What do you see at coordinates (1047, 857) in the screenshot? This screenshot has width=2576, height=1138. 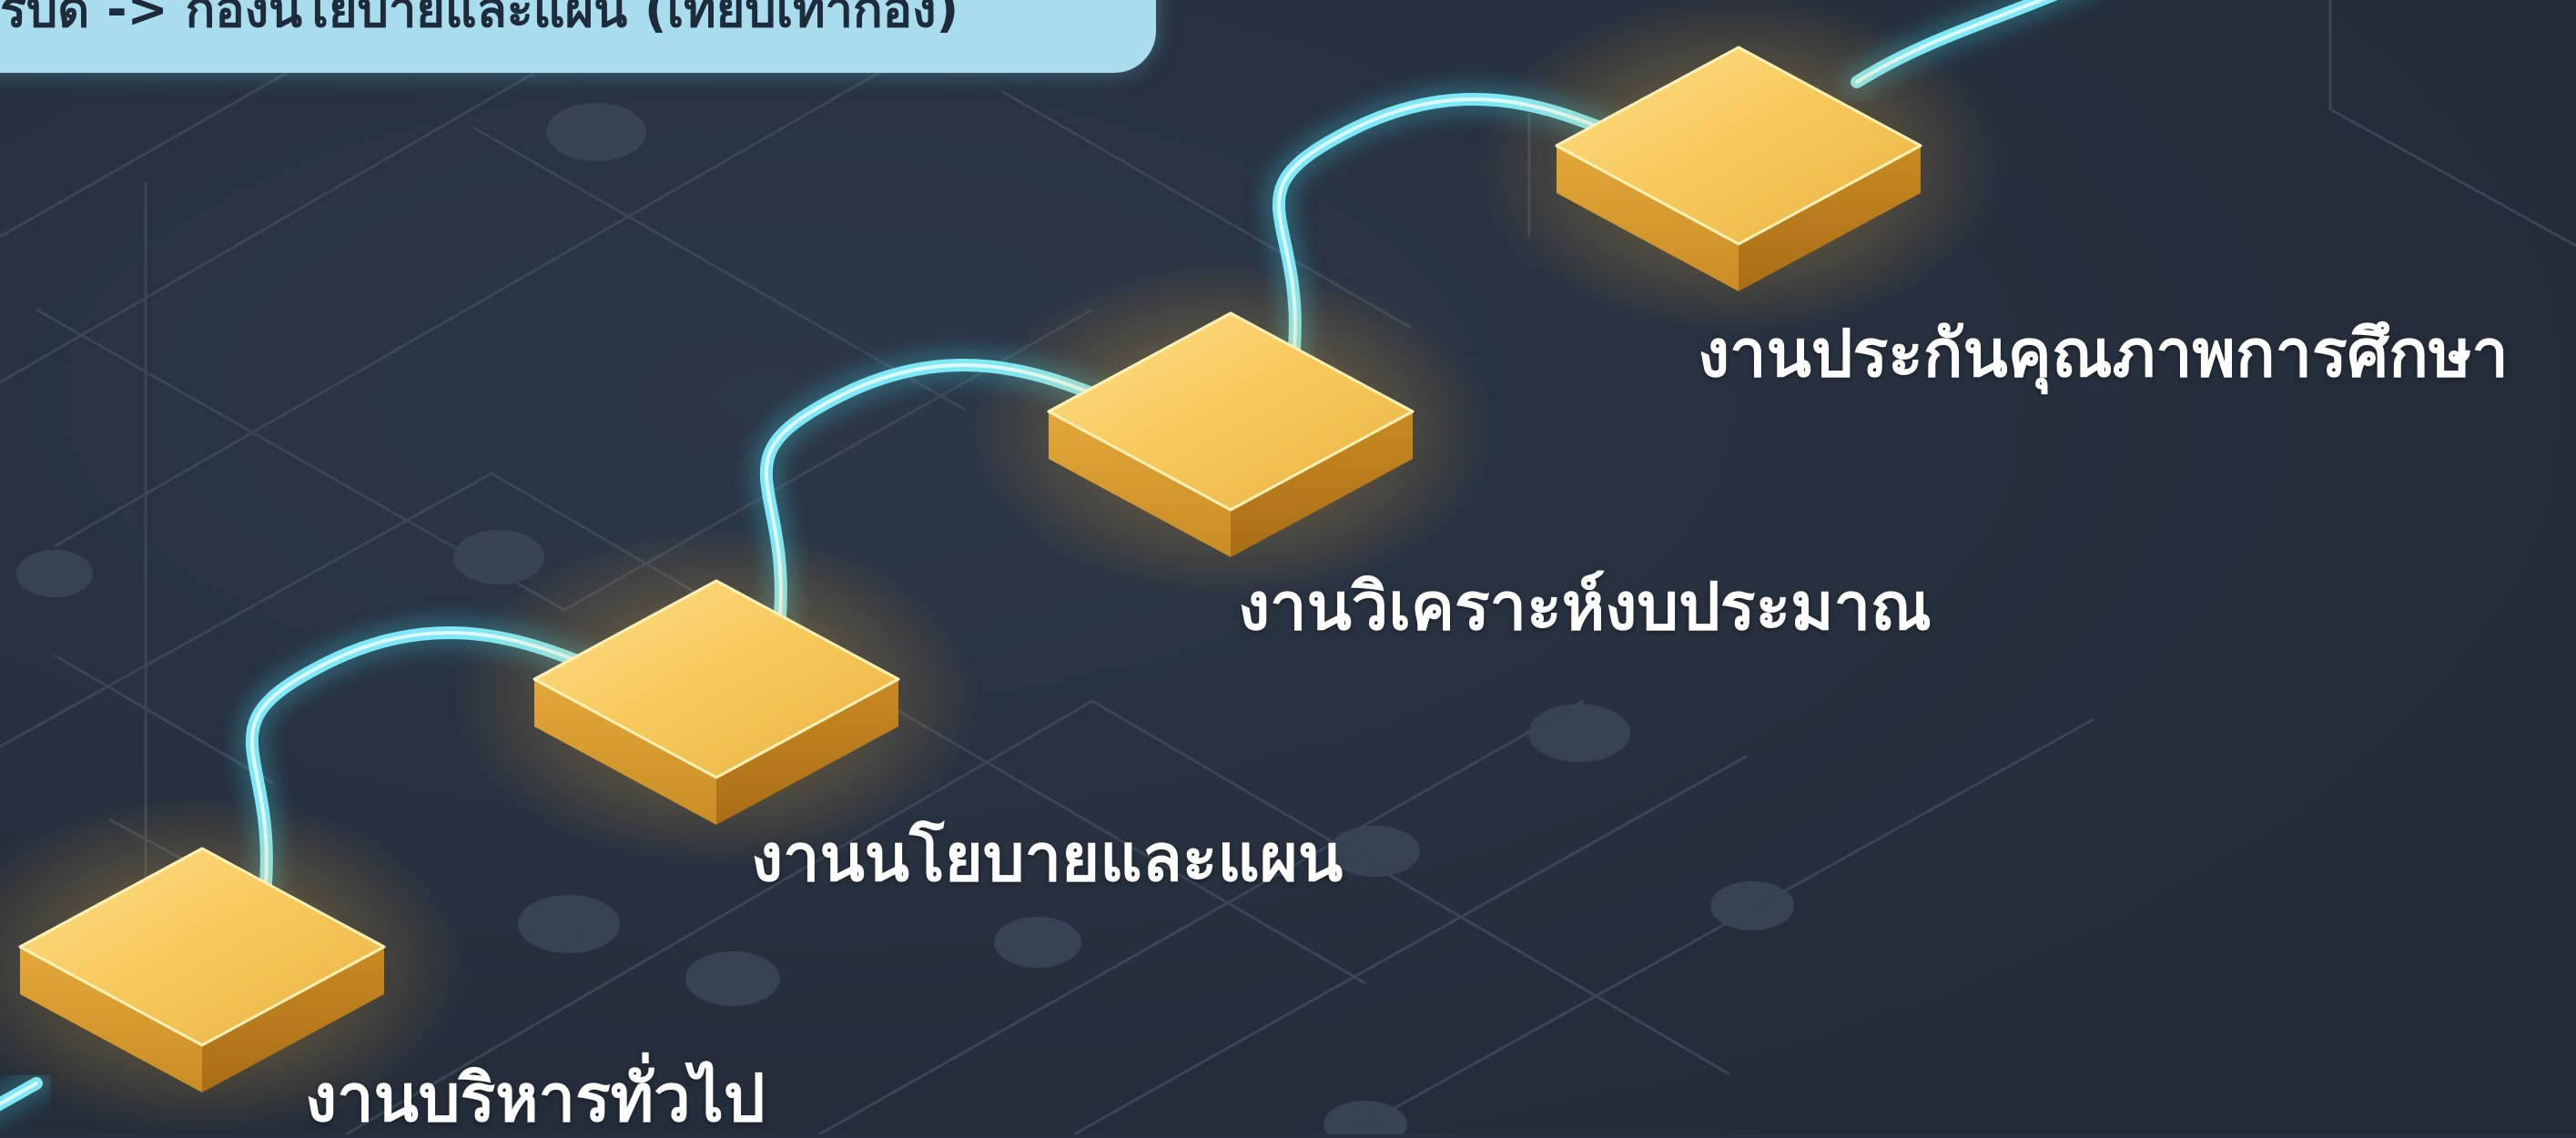 I see `step-label-2: งานนโยบายและแผน` at bounding box center [1047, 857].